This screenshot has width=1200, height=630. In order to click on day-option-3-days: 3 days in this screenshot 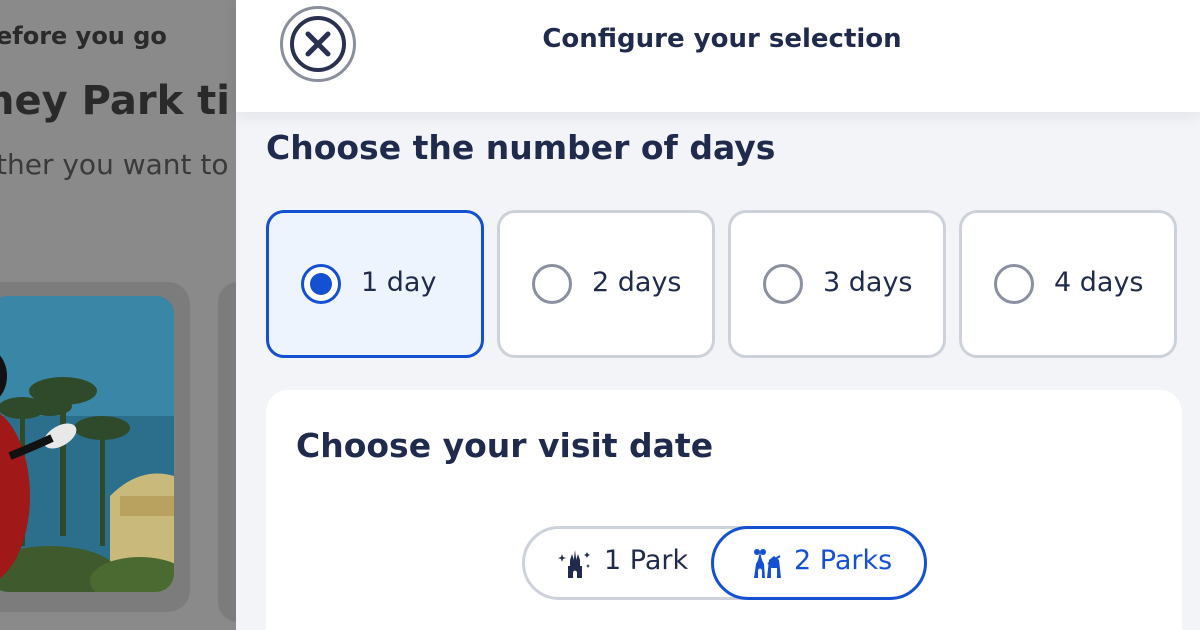, I will do `click(837, 284)`.